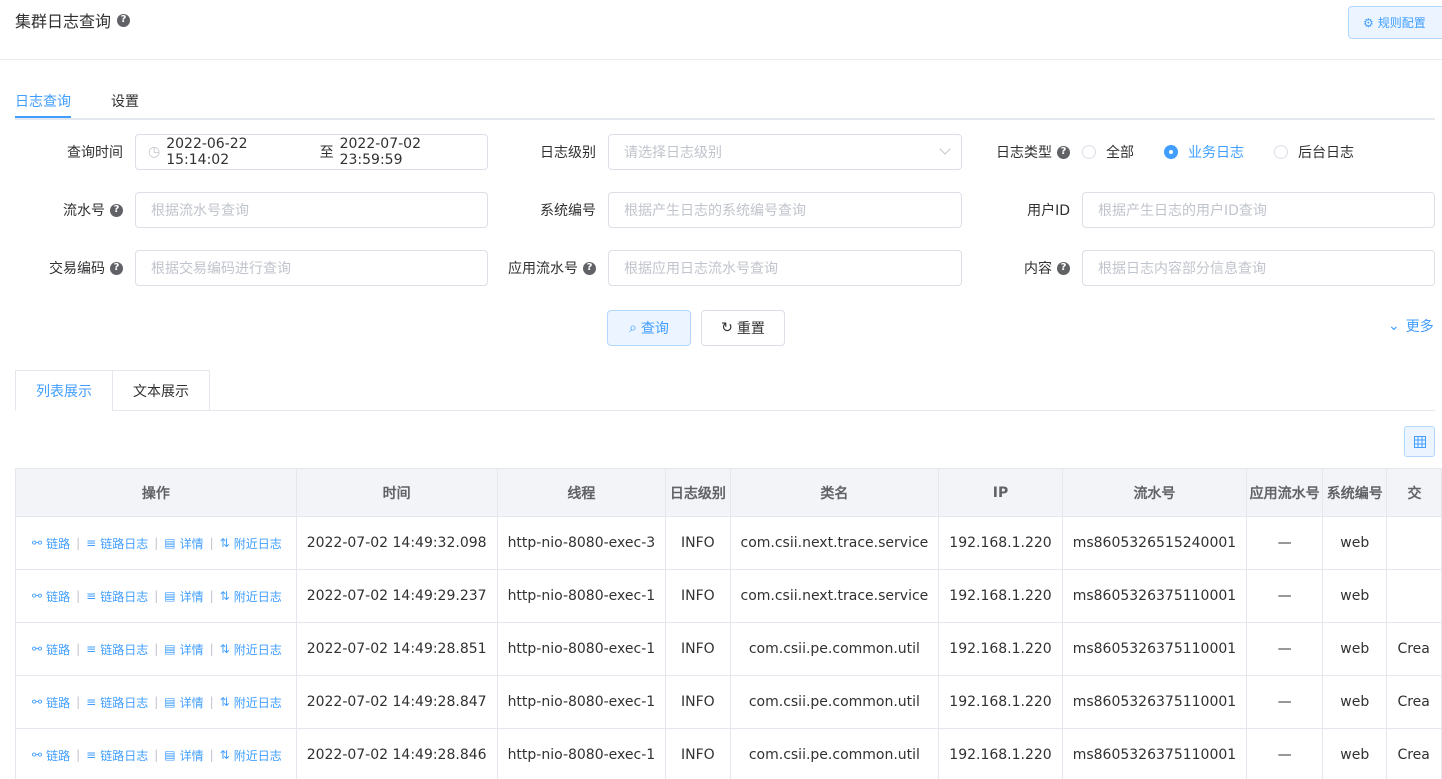 The image size is (1442, 779). Describe the element at coordinates (43, 101) in the screenshot. I see `tab-log-query: 日志查询` at that location.